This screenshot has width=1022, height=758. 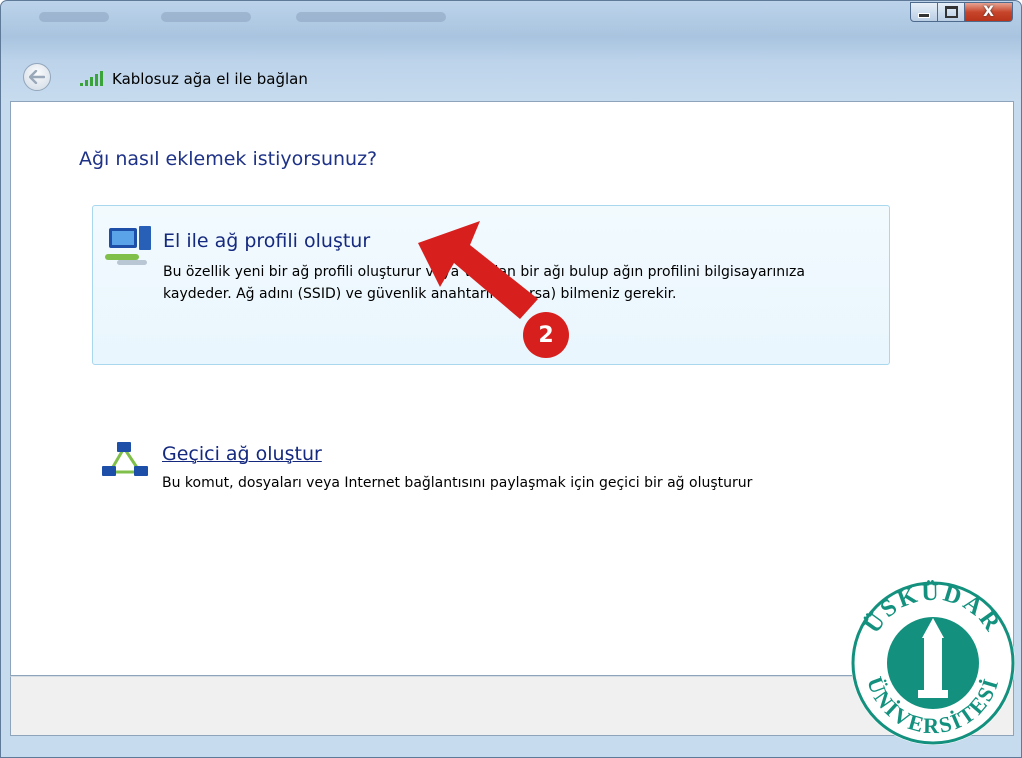 I want to click on minimize-button, so click(x=924, y=12).